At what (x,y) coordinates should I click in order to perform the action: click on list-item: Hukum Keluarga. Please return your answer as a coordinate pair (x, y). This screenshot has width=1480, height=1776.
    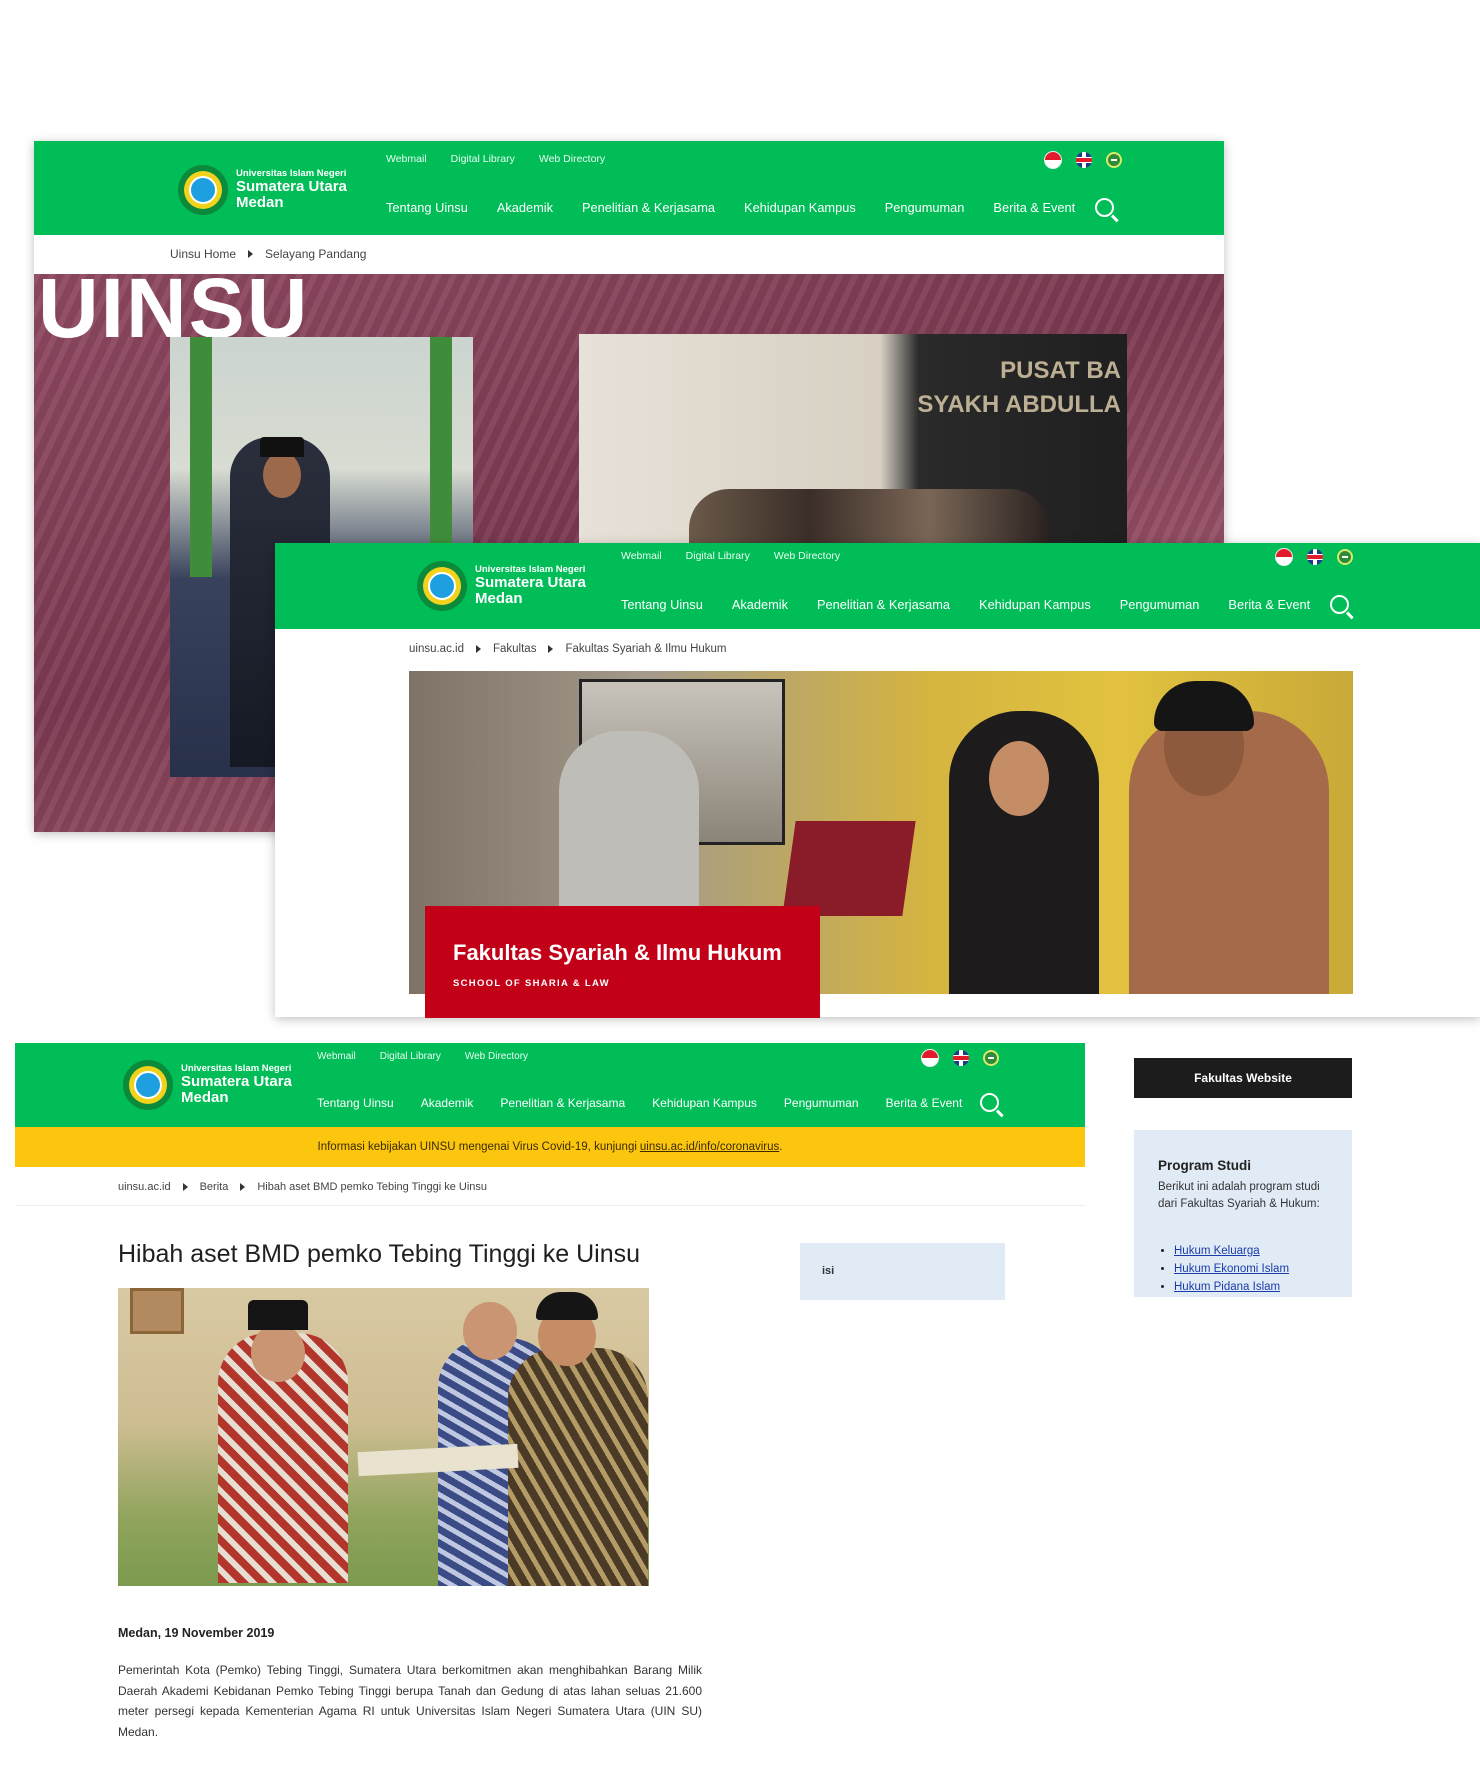
    Looking at the image, I should click on (1231, 1251).